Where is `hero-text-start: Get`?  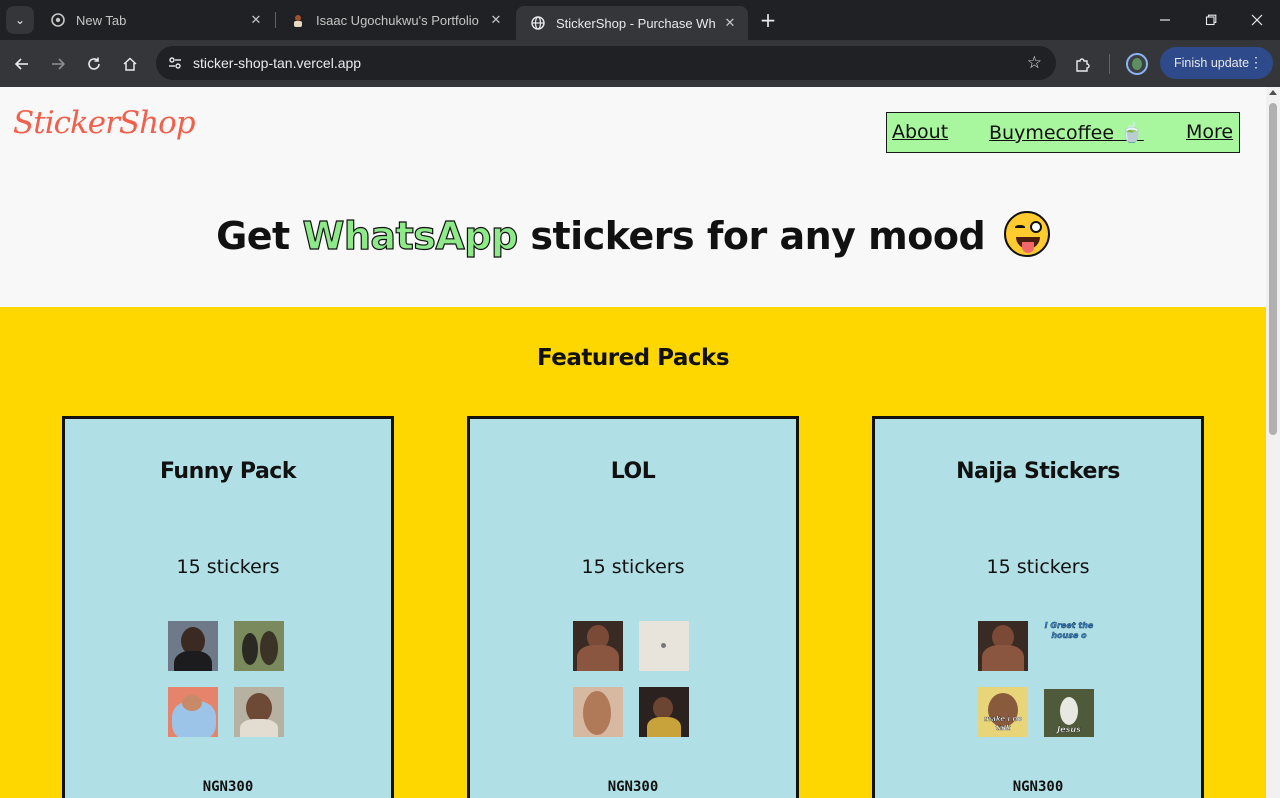 hero-text-start: Get is located at coordinates (259, 236).